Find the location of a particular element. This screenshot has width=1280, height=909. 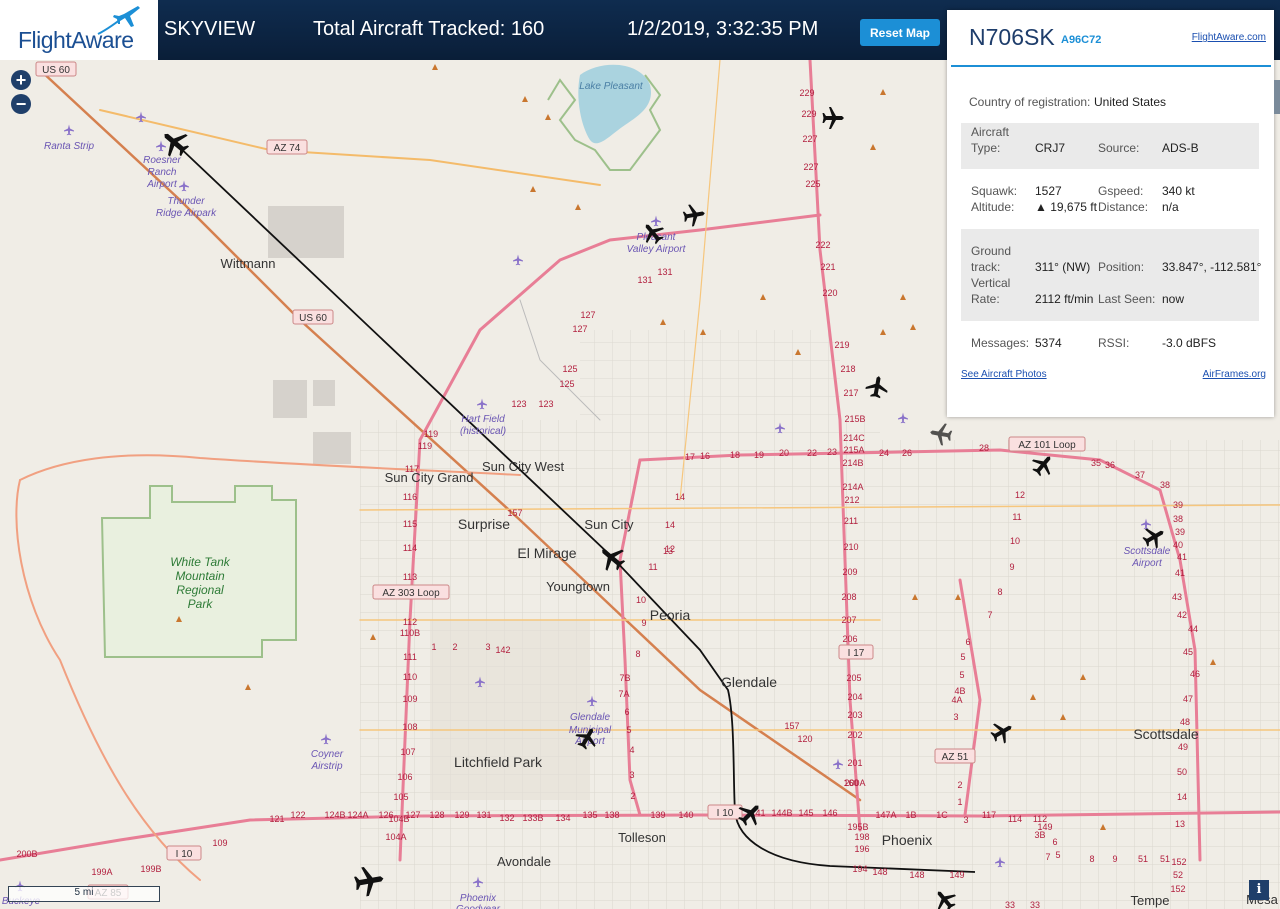

exit-number: 212 is located at coordinates (851, 500).